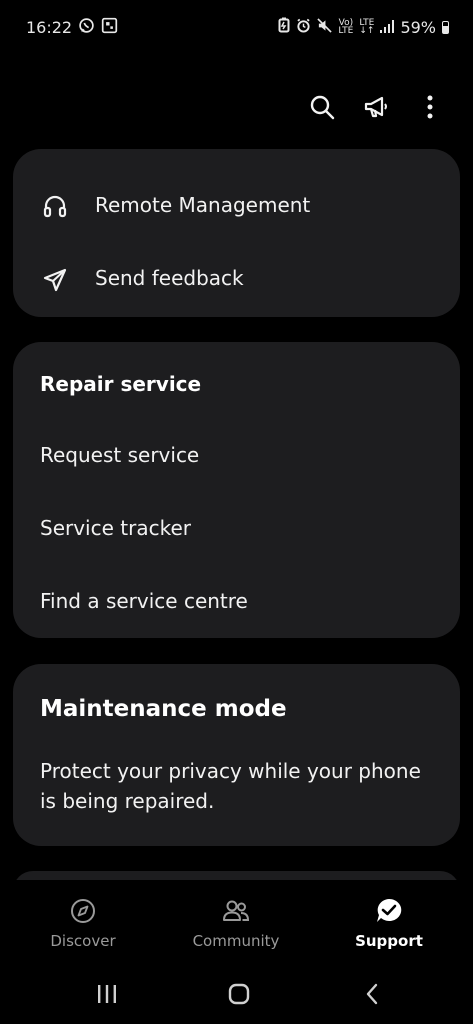  What do you see at coordinates (236, 911) in the screenshot?
I see `people-icon` at bounding box center [236, 911].